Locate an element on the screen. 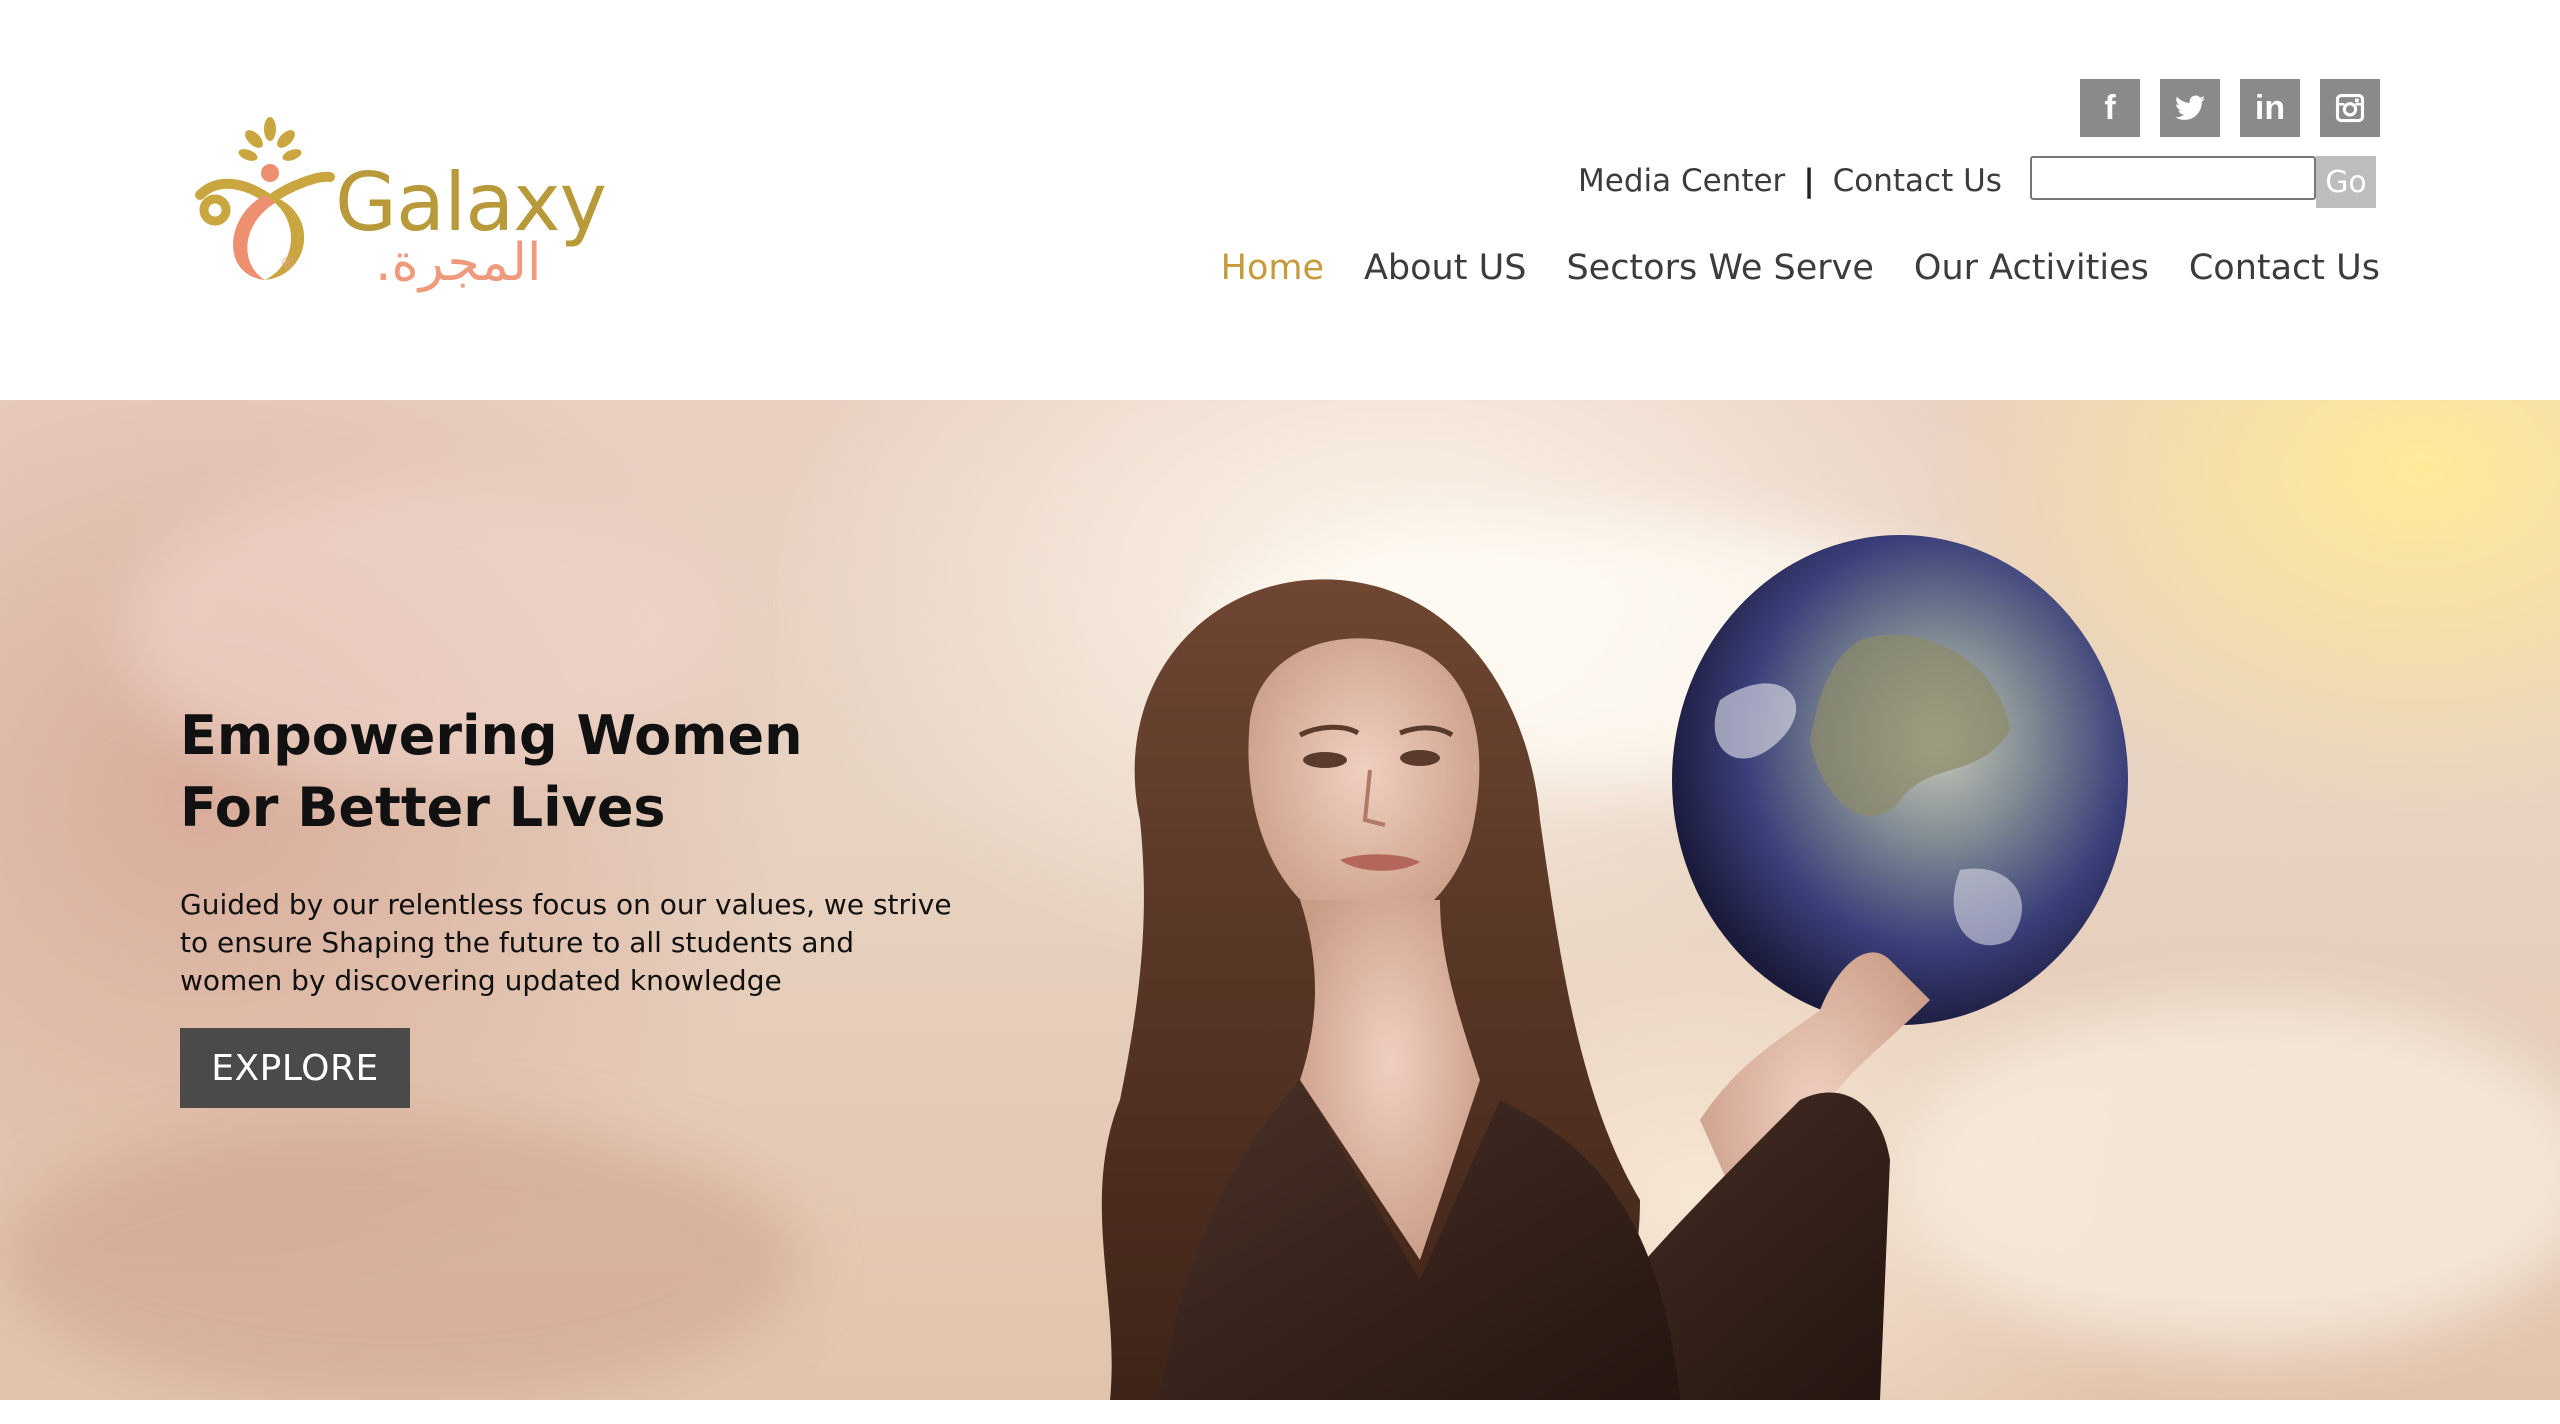 This screenshot has height=1424, width=2560. search-go-button: Go is located at coordinates (2346, 182).